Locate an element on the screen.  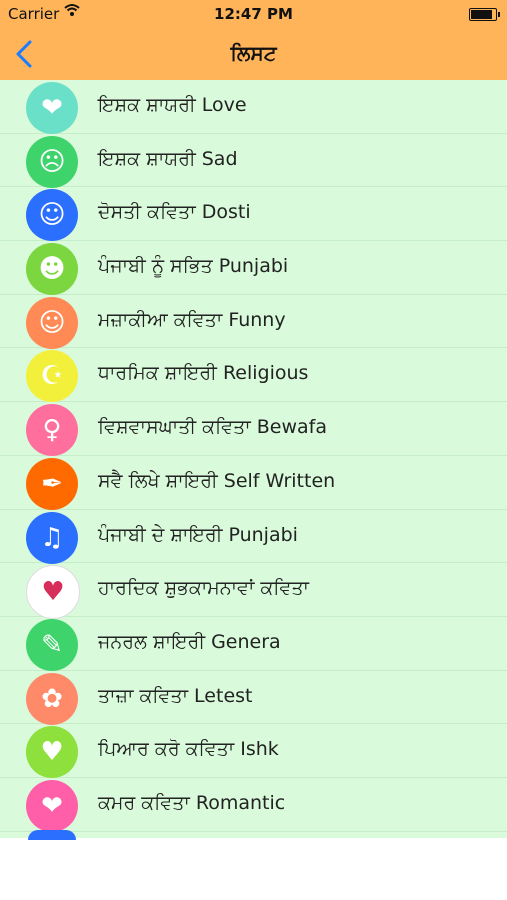
page-title: ਲਿਸਟ is located at coordinates (253, 53).